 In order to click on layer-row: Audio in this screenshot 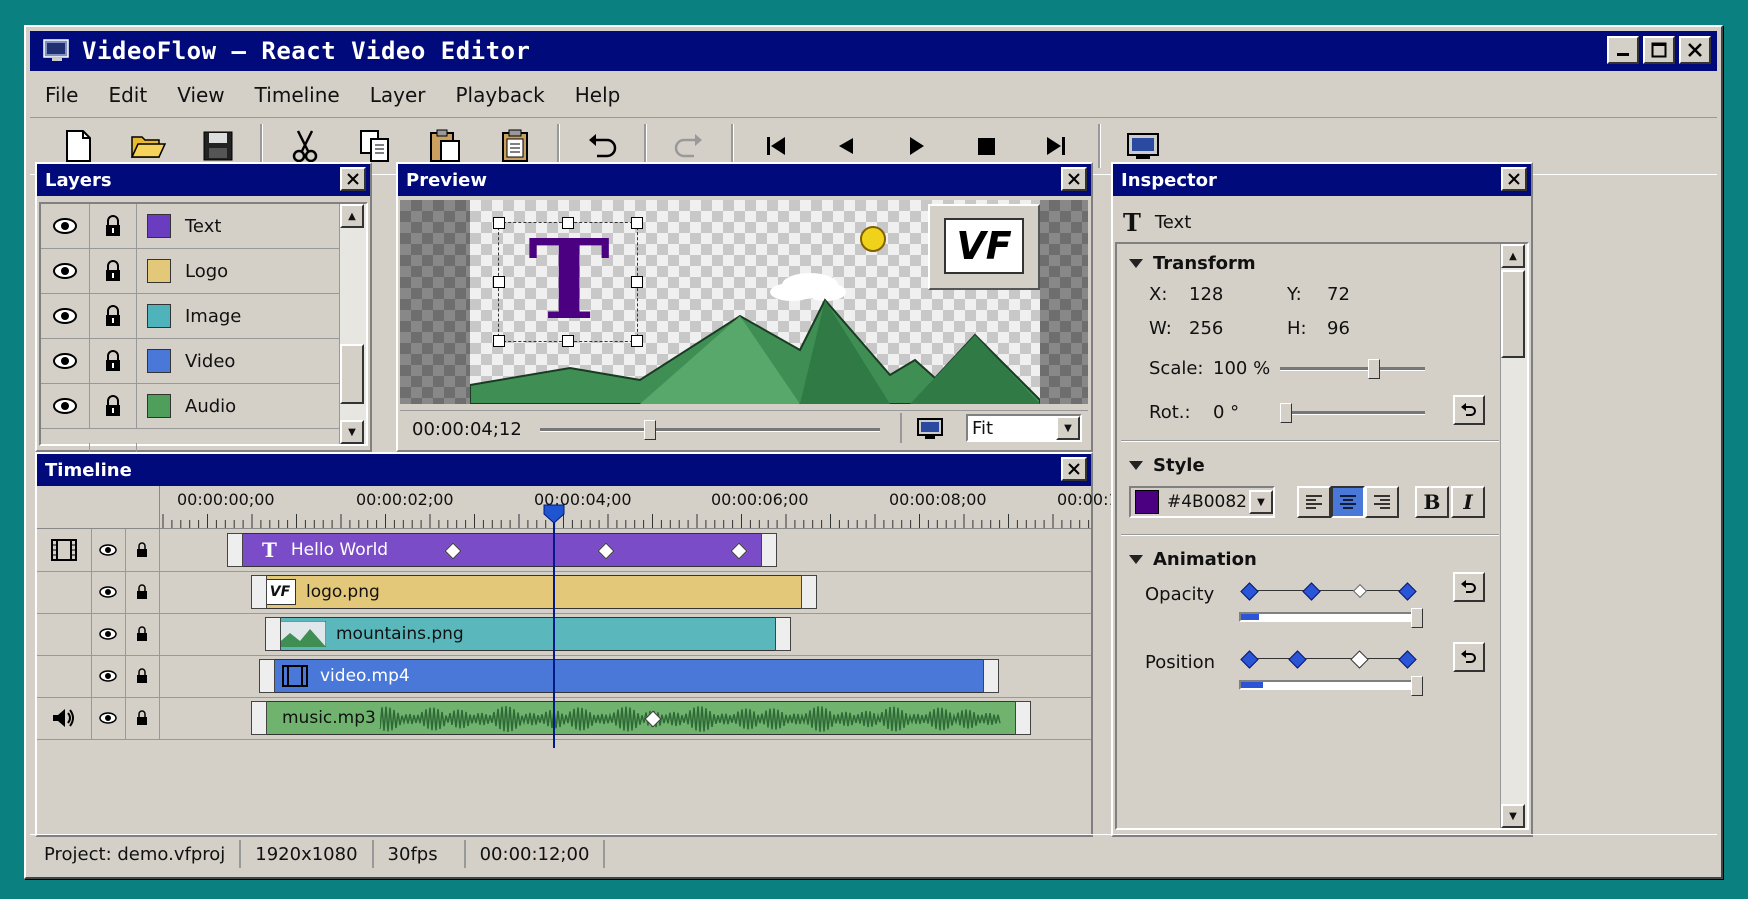, I will do `click(203, 406)`.